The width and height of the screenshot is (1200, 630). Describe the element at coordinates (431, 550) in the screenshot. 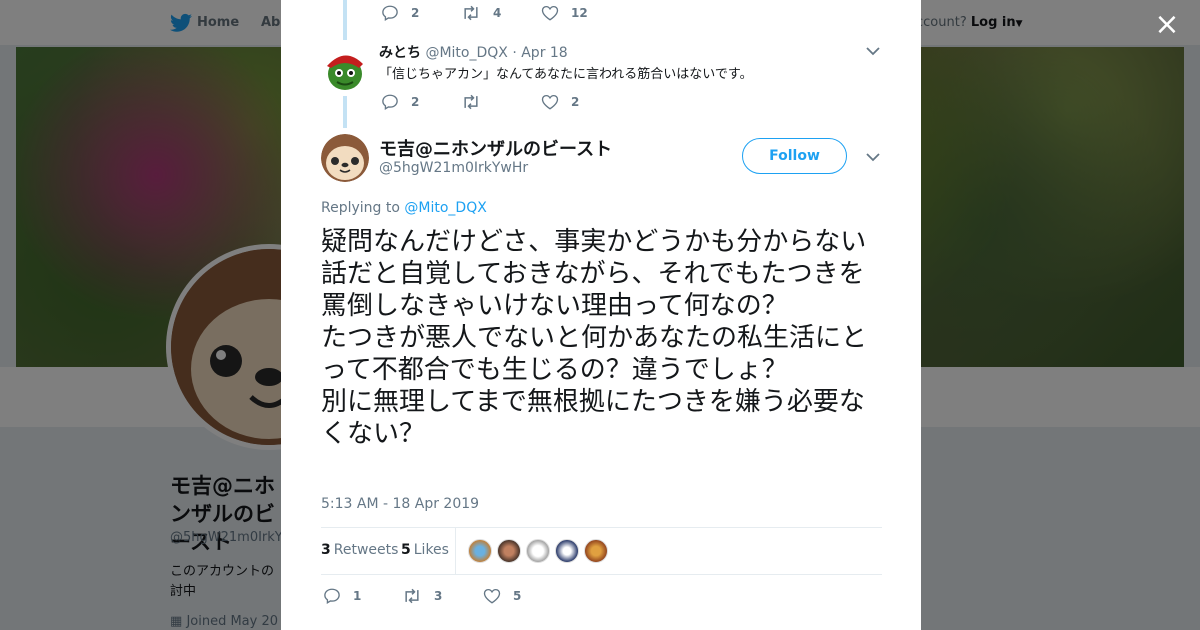

I see `likes-label: Likes` at that location.